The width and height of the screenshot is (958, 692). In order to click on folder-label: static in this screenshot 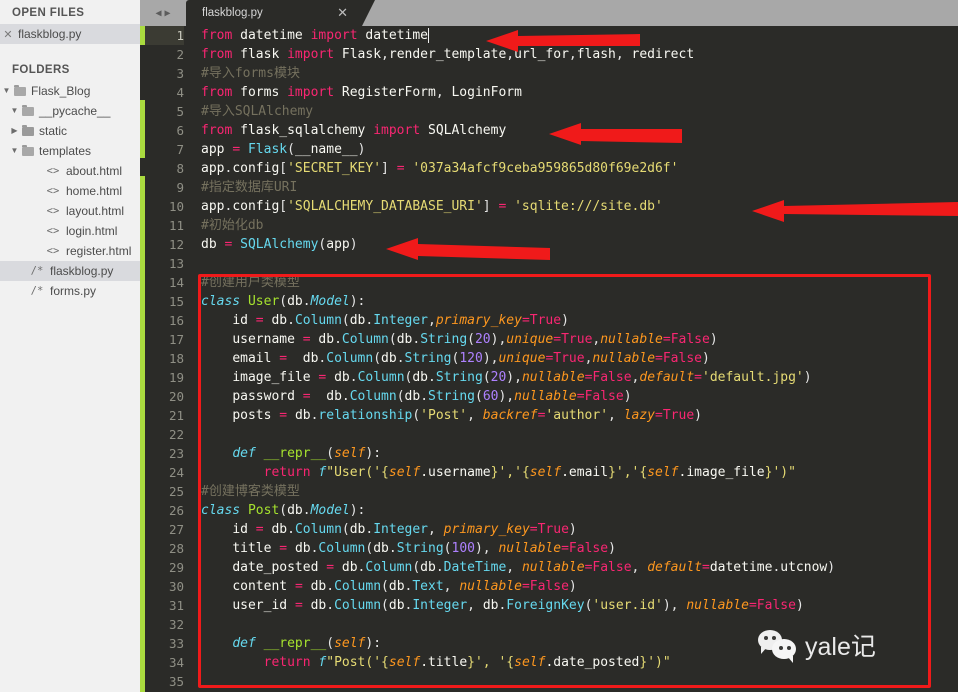, I will do `click(53, 131)`.